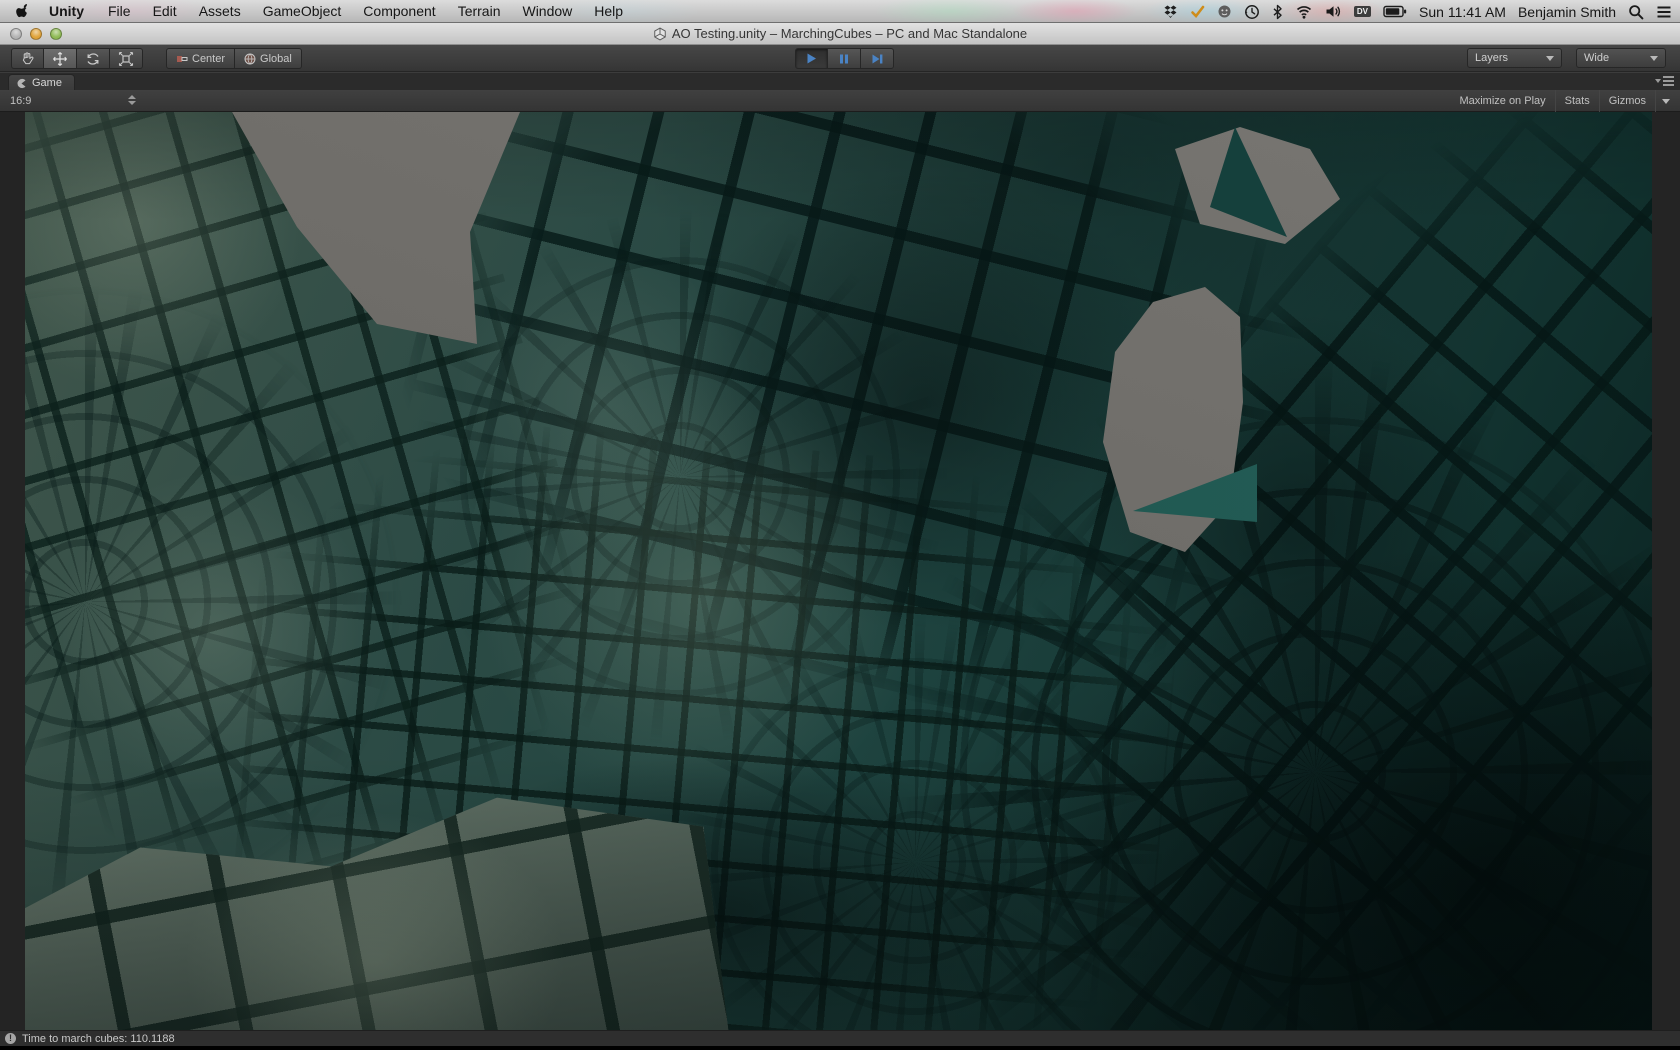 This screenshot has height=1050, width=1680. I want to click on game-view-icon, so click(21, 83).